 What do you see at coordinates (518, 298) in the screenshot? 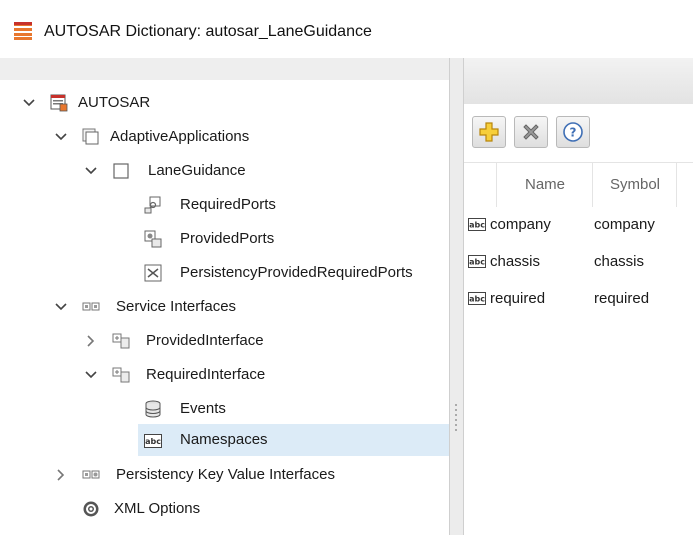
I see `cell-name: required` at bounding box center [518, 298].